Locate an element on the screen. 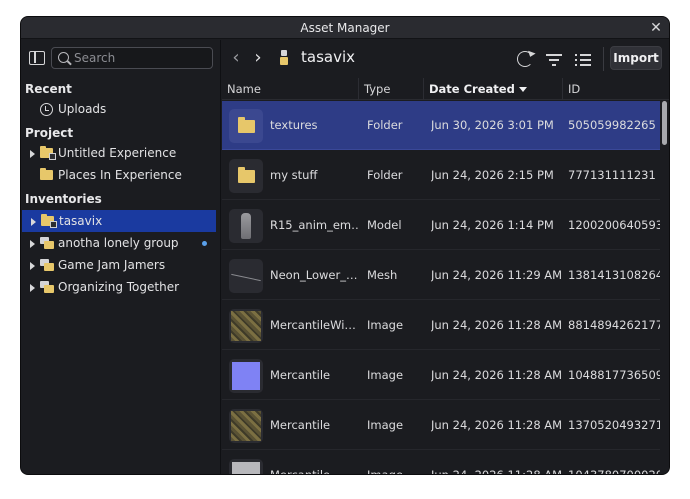 Image resolution: width=690 pixels, height=499 pixels. asset-id: 137052049327176 is located at coordinates (614, 425).